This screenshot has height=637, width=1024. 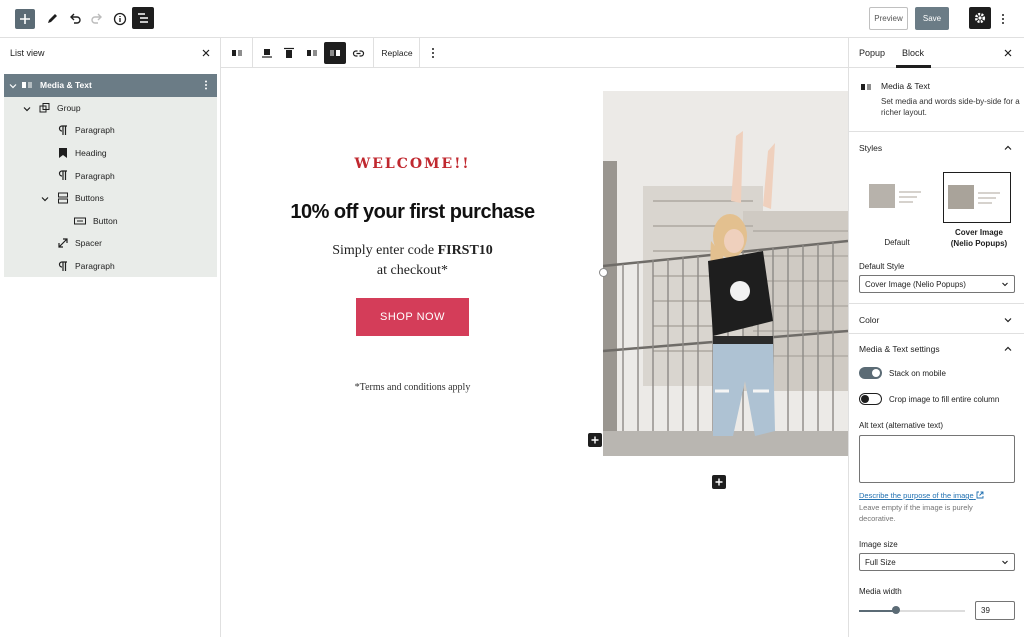 I want to click on block-type-button, so click(x=237, y=53).